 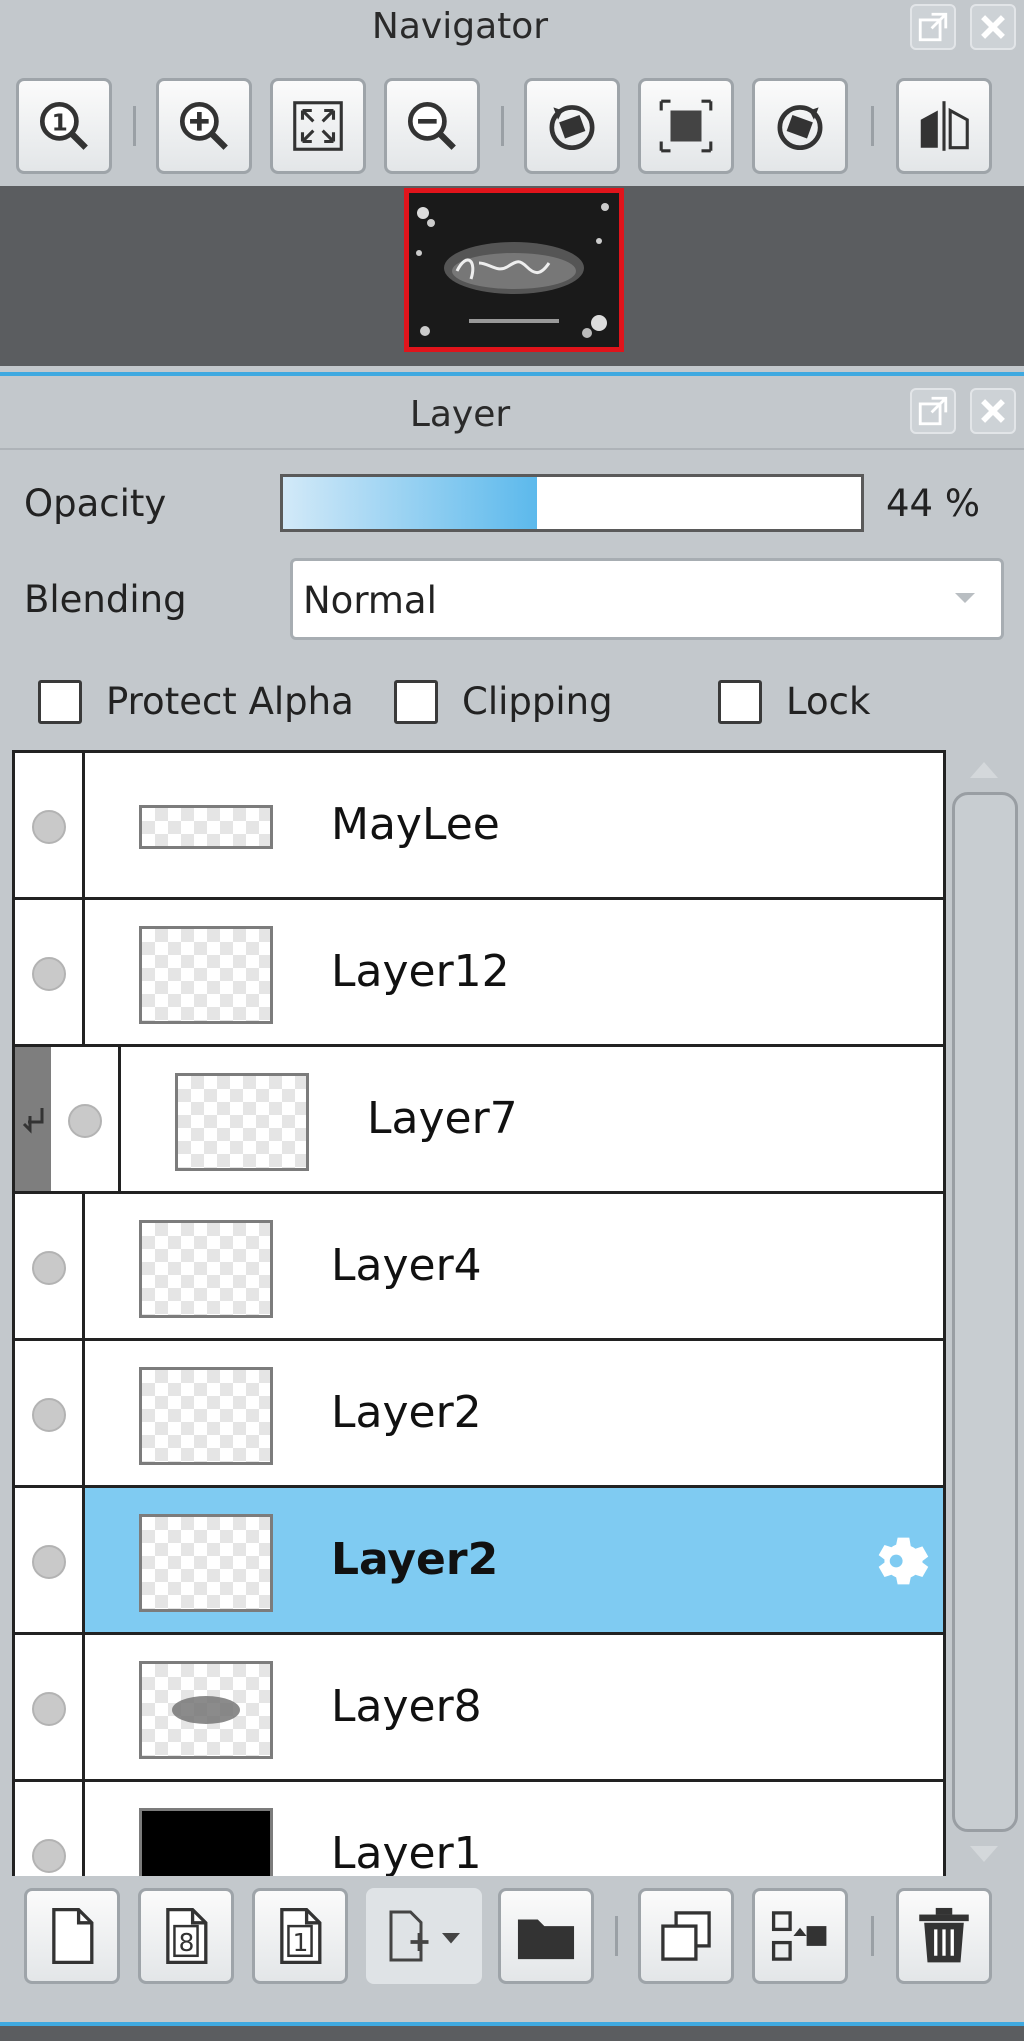 I want to click on layer-row: Layer1, so click(x=479, y=1829).